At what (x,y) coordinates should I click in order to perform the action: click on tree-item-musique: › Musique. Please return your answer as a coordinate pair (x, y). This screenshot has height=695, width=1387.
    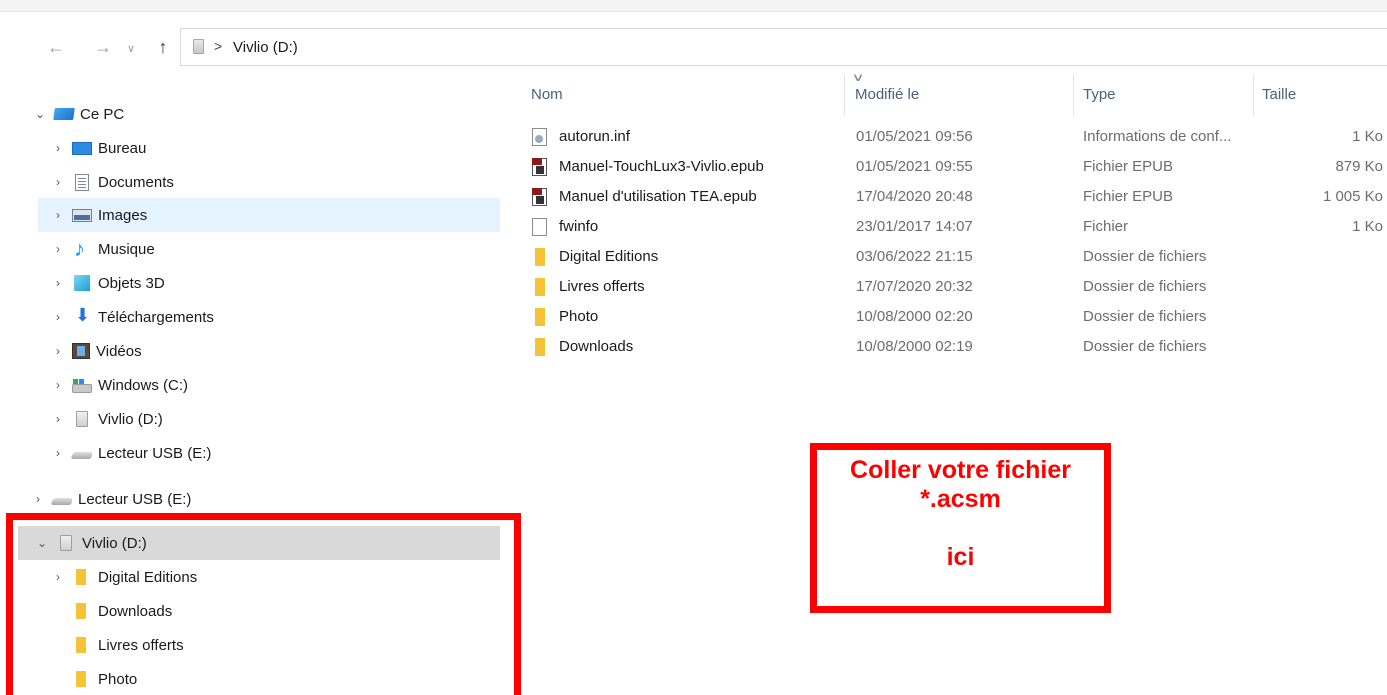
    Looking at the image, I should click on (102, 249).